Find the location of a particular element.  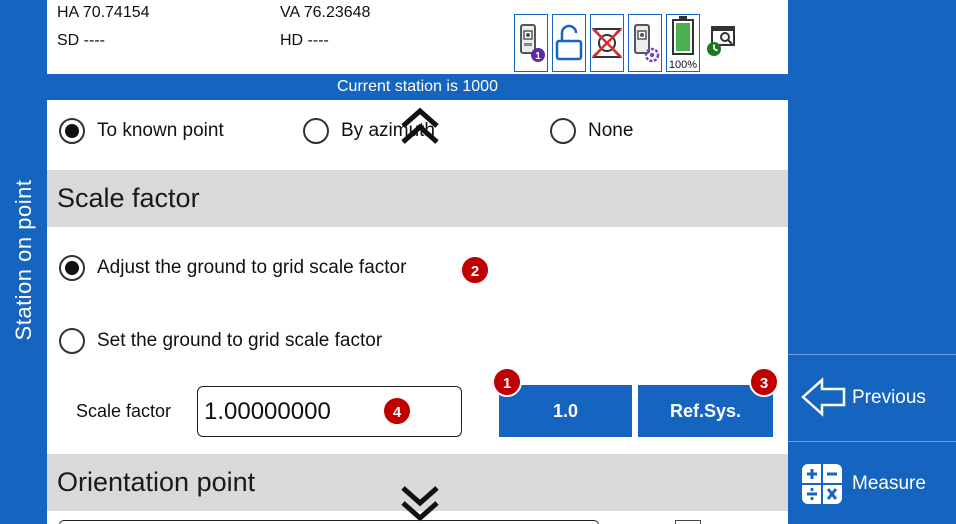

orientation-point-checkbox is located at coordinates (688, 522).